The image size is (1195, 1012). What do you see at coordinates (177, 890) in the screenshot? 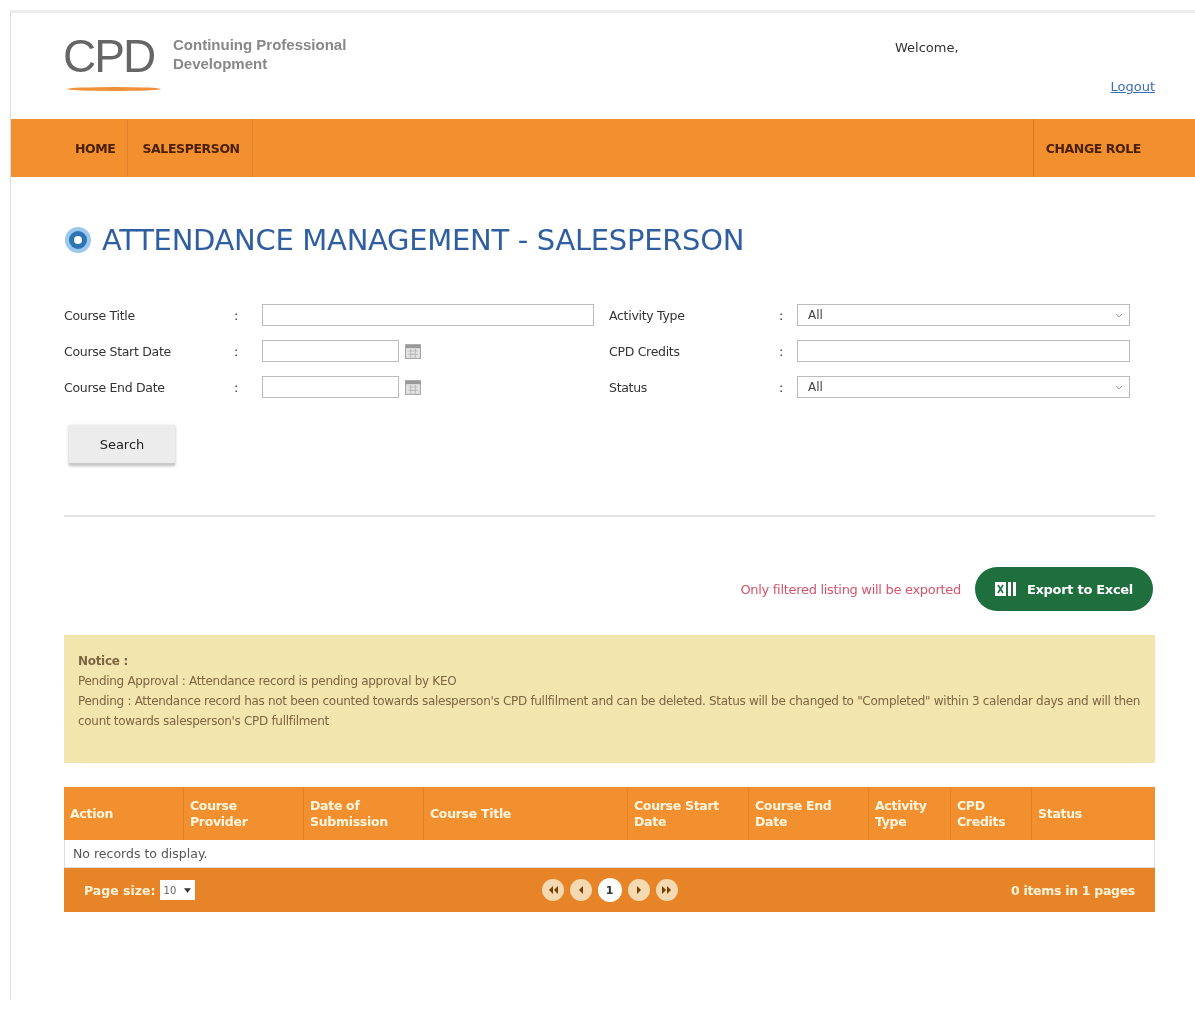
I see `page-size-dropdown: 10` at bounding box center [177, 890].